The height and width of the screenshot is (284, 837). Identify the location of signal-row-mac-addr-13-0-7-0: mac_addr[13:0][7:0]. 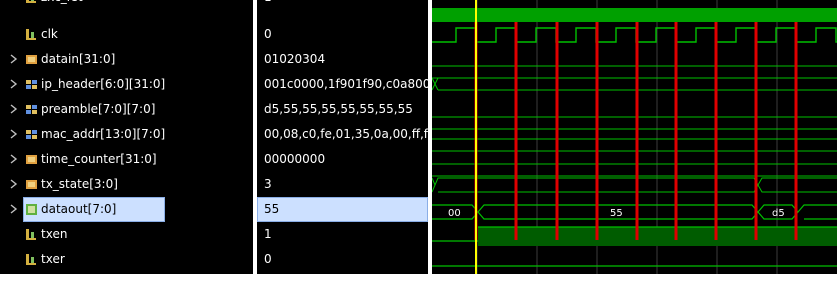
(126, 134).